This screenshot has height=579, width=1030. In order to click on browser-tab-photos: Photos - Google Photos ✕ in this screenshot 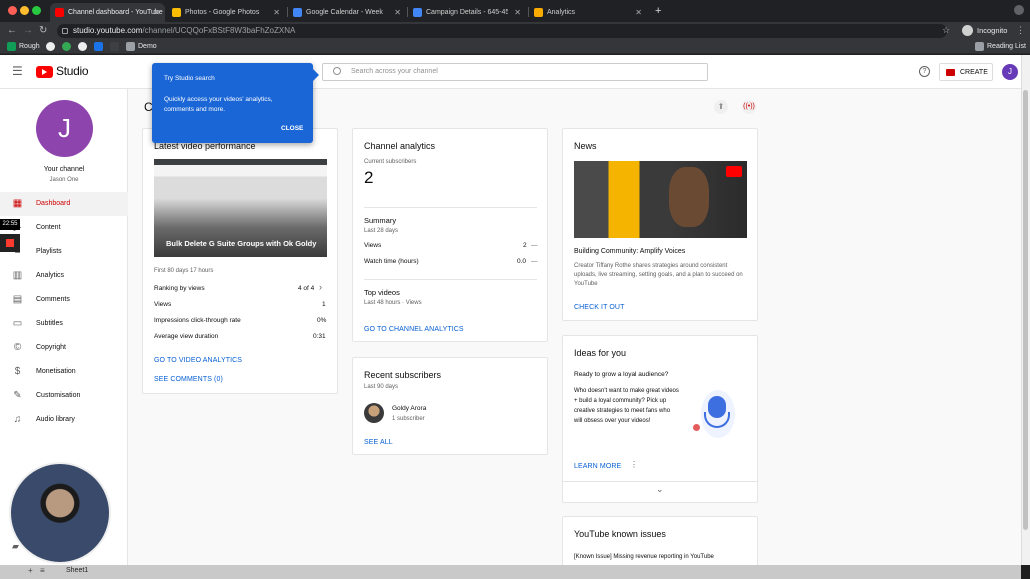, I will do `click(226, 12)`.